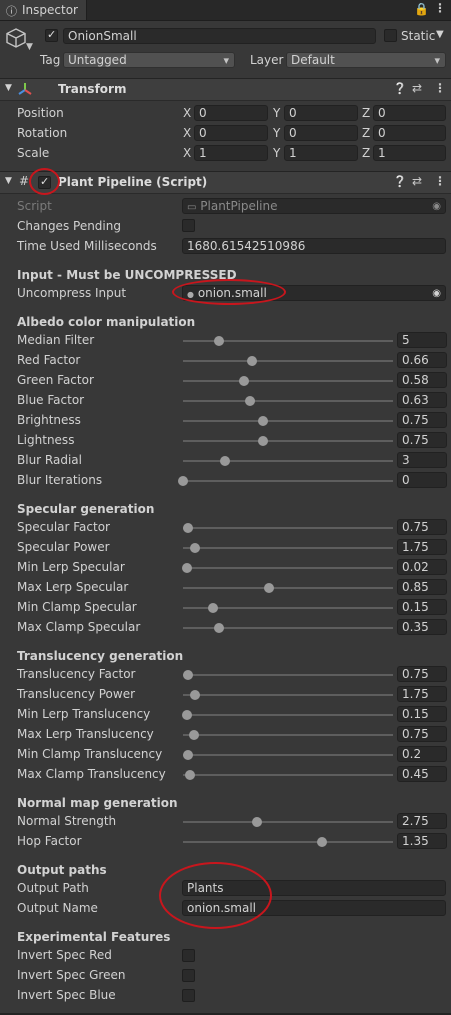 The image size is (451, 1015). Describe the element at coordinates (34, 206) in the screenshot. I see `script-label: Script` at that location.